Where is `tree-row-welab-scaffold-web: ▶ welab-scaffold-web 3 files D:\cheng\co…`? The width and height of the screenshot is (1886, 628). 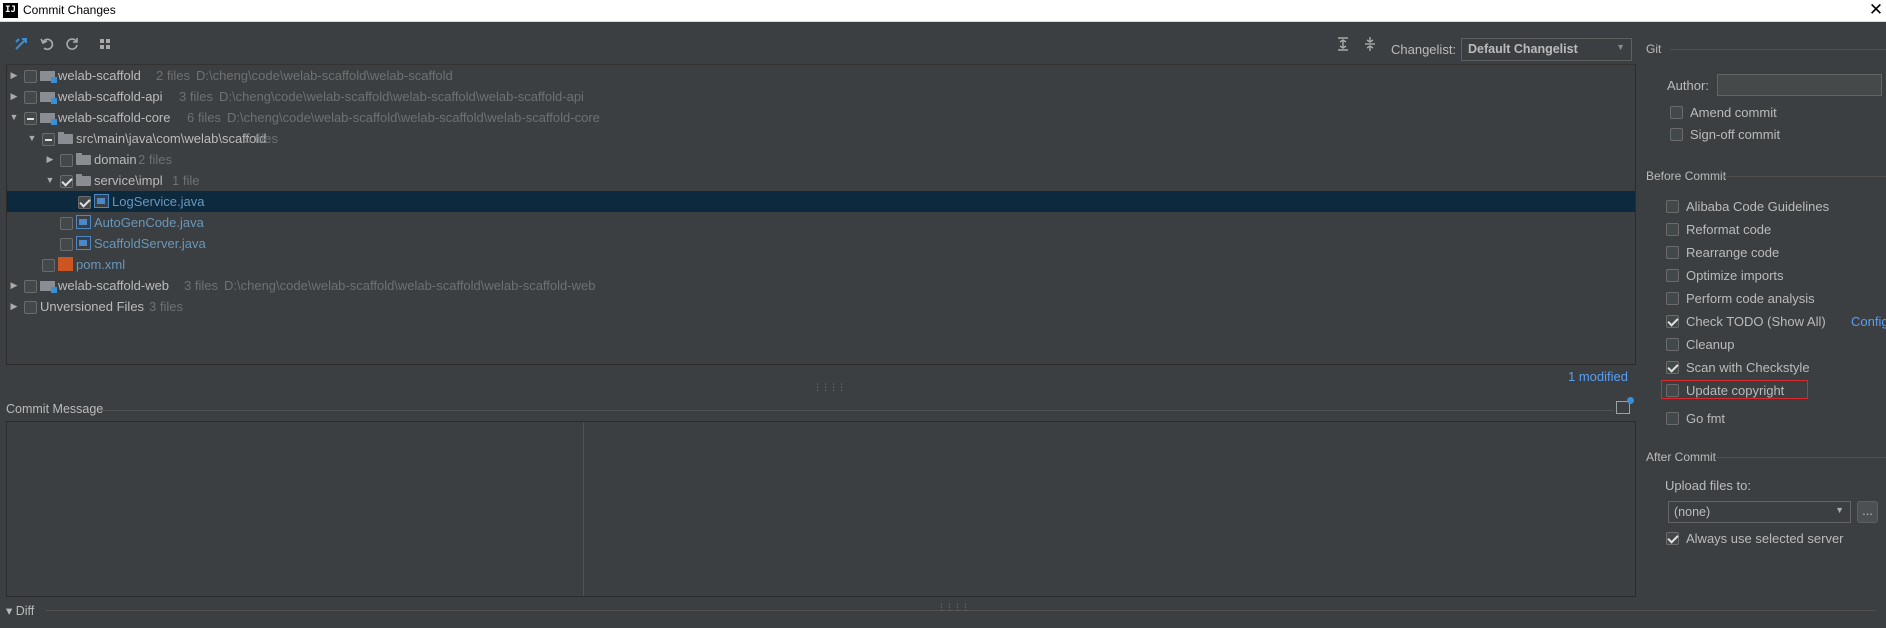
tree-row-welab-scaffold-web: ▶ welab-scaffold-web 3 files D:\cheng\co… is located at coordinates (821, 285).